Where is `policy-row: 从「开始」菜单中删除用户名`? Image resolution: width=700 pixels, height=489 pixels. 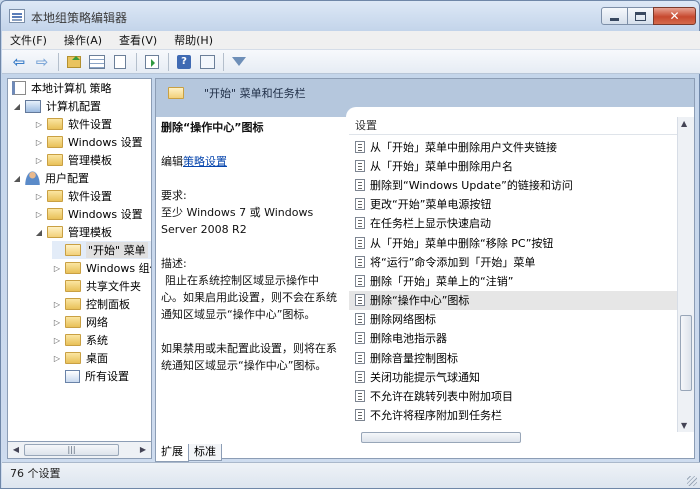
policy-row: 从「开始」菜单中删除用户名 is located at coordinates (513, 165).